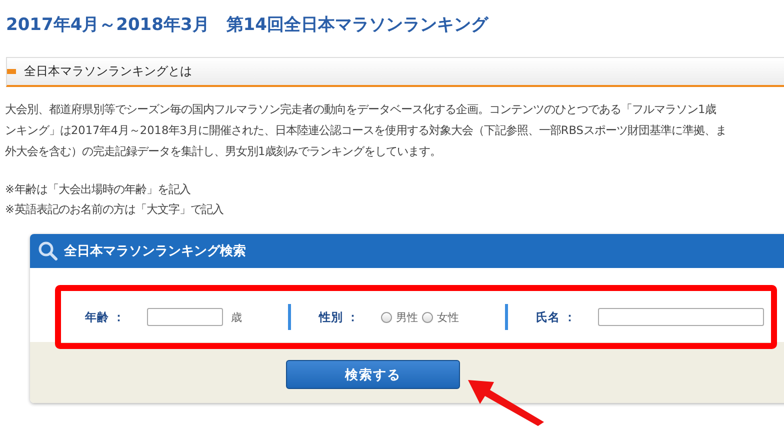 The image size is (784, 434). Describe the element at coordinates (108, 71) in the screenshot. I see `section-title: 全日本マラソンランキングとは` at that location.